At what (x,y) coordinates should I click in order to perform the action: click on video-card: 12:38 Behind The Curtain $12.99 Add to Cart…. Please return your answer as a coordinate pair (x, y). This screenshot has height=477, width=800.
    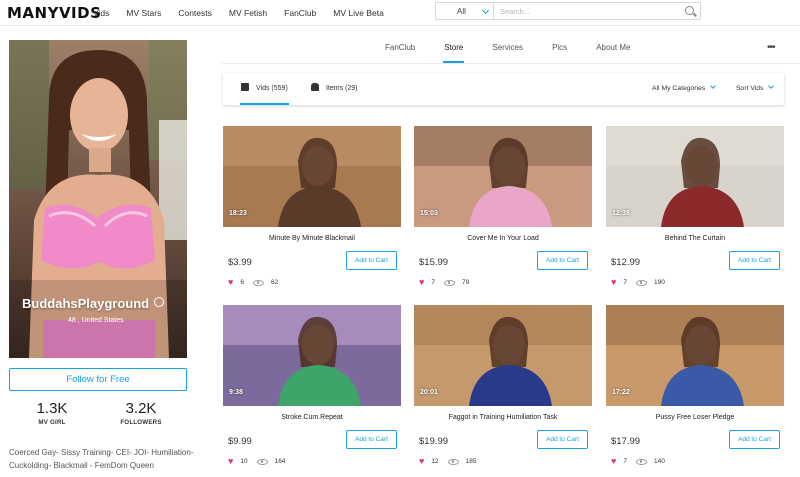
    Looking at the image, I should click on (695, 212).